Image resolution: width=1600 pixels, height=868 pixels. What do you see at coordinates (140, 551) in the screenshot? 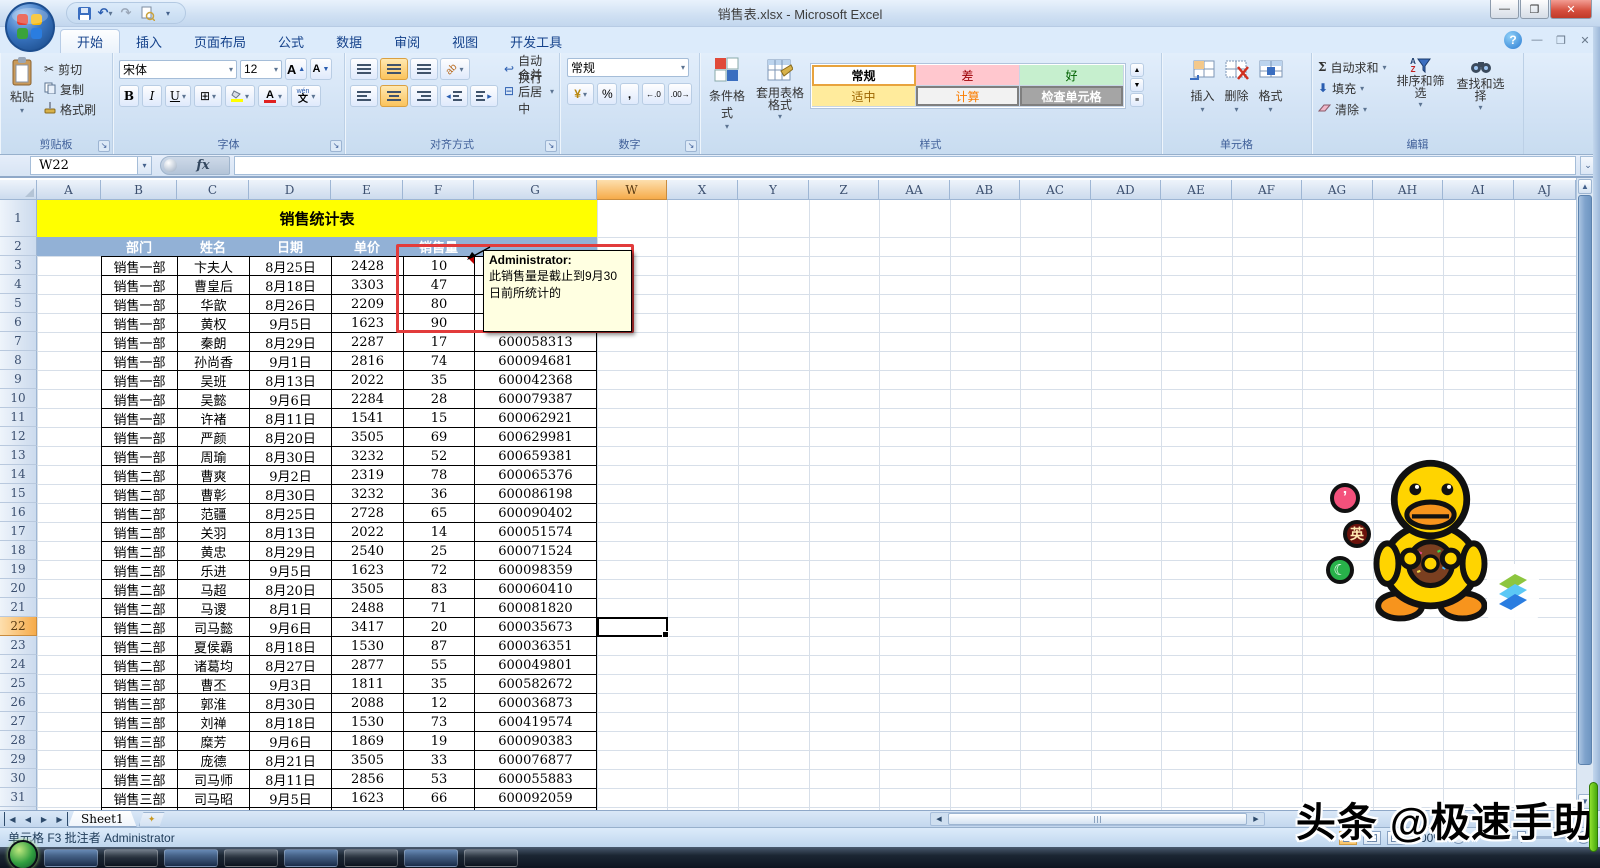
I see `cell-B18: 销售二部` at bounding box center [140, 551].